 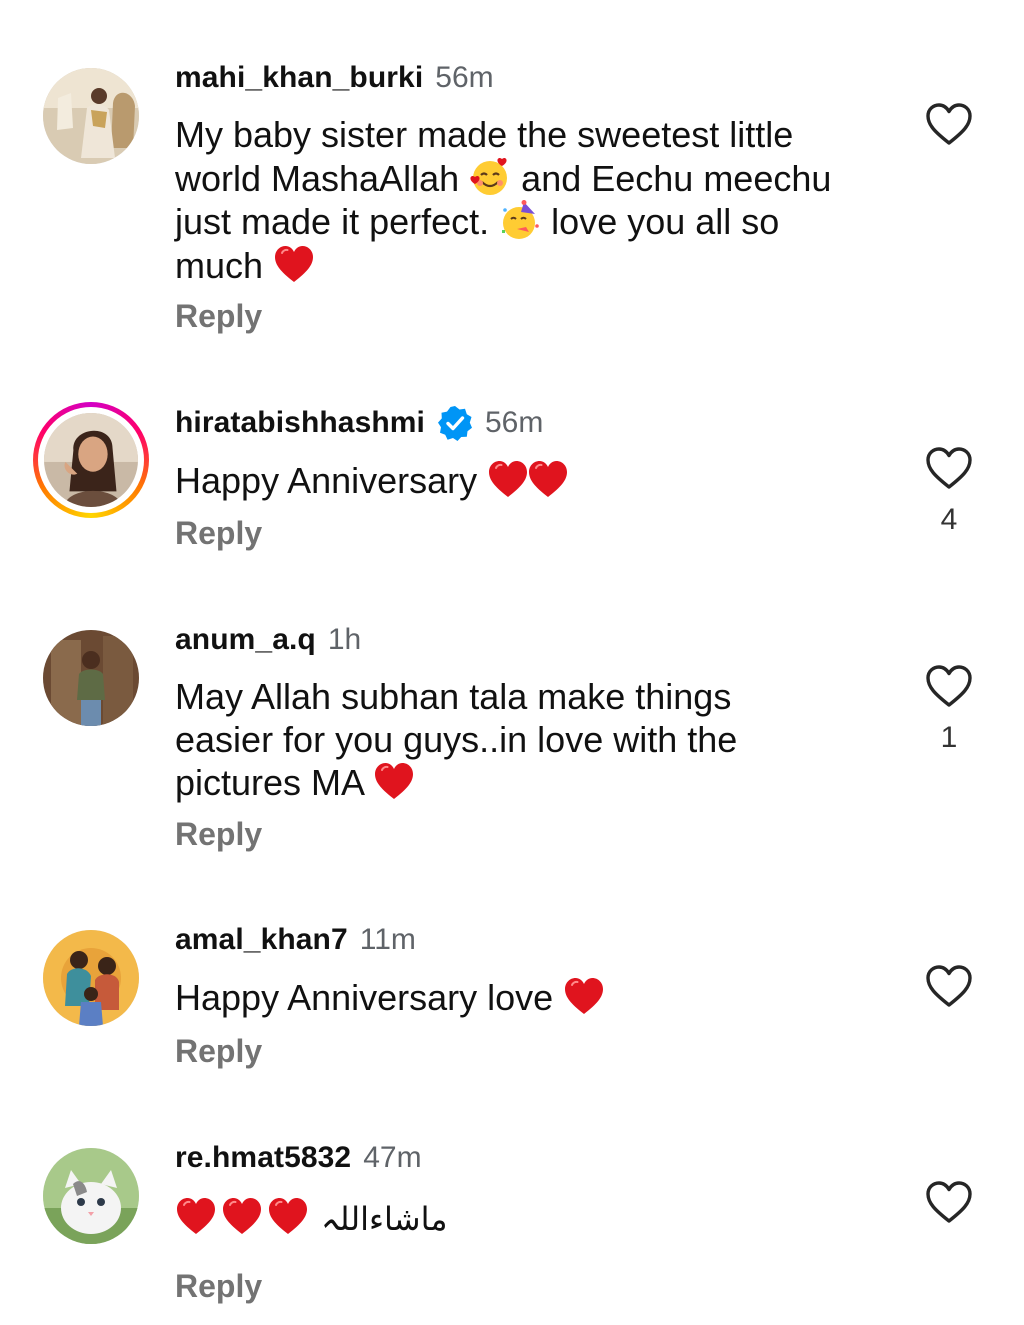 I want to click on timestamp: 1h, so click(x=344, y=639).